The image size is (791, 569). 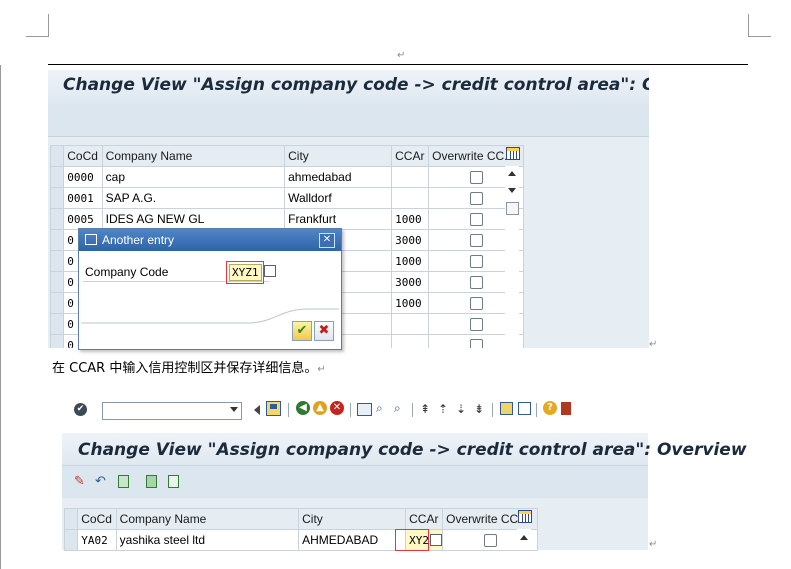 I want to click on first-page-icon: ⇞, so click(x=425, y=409).